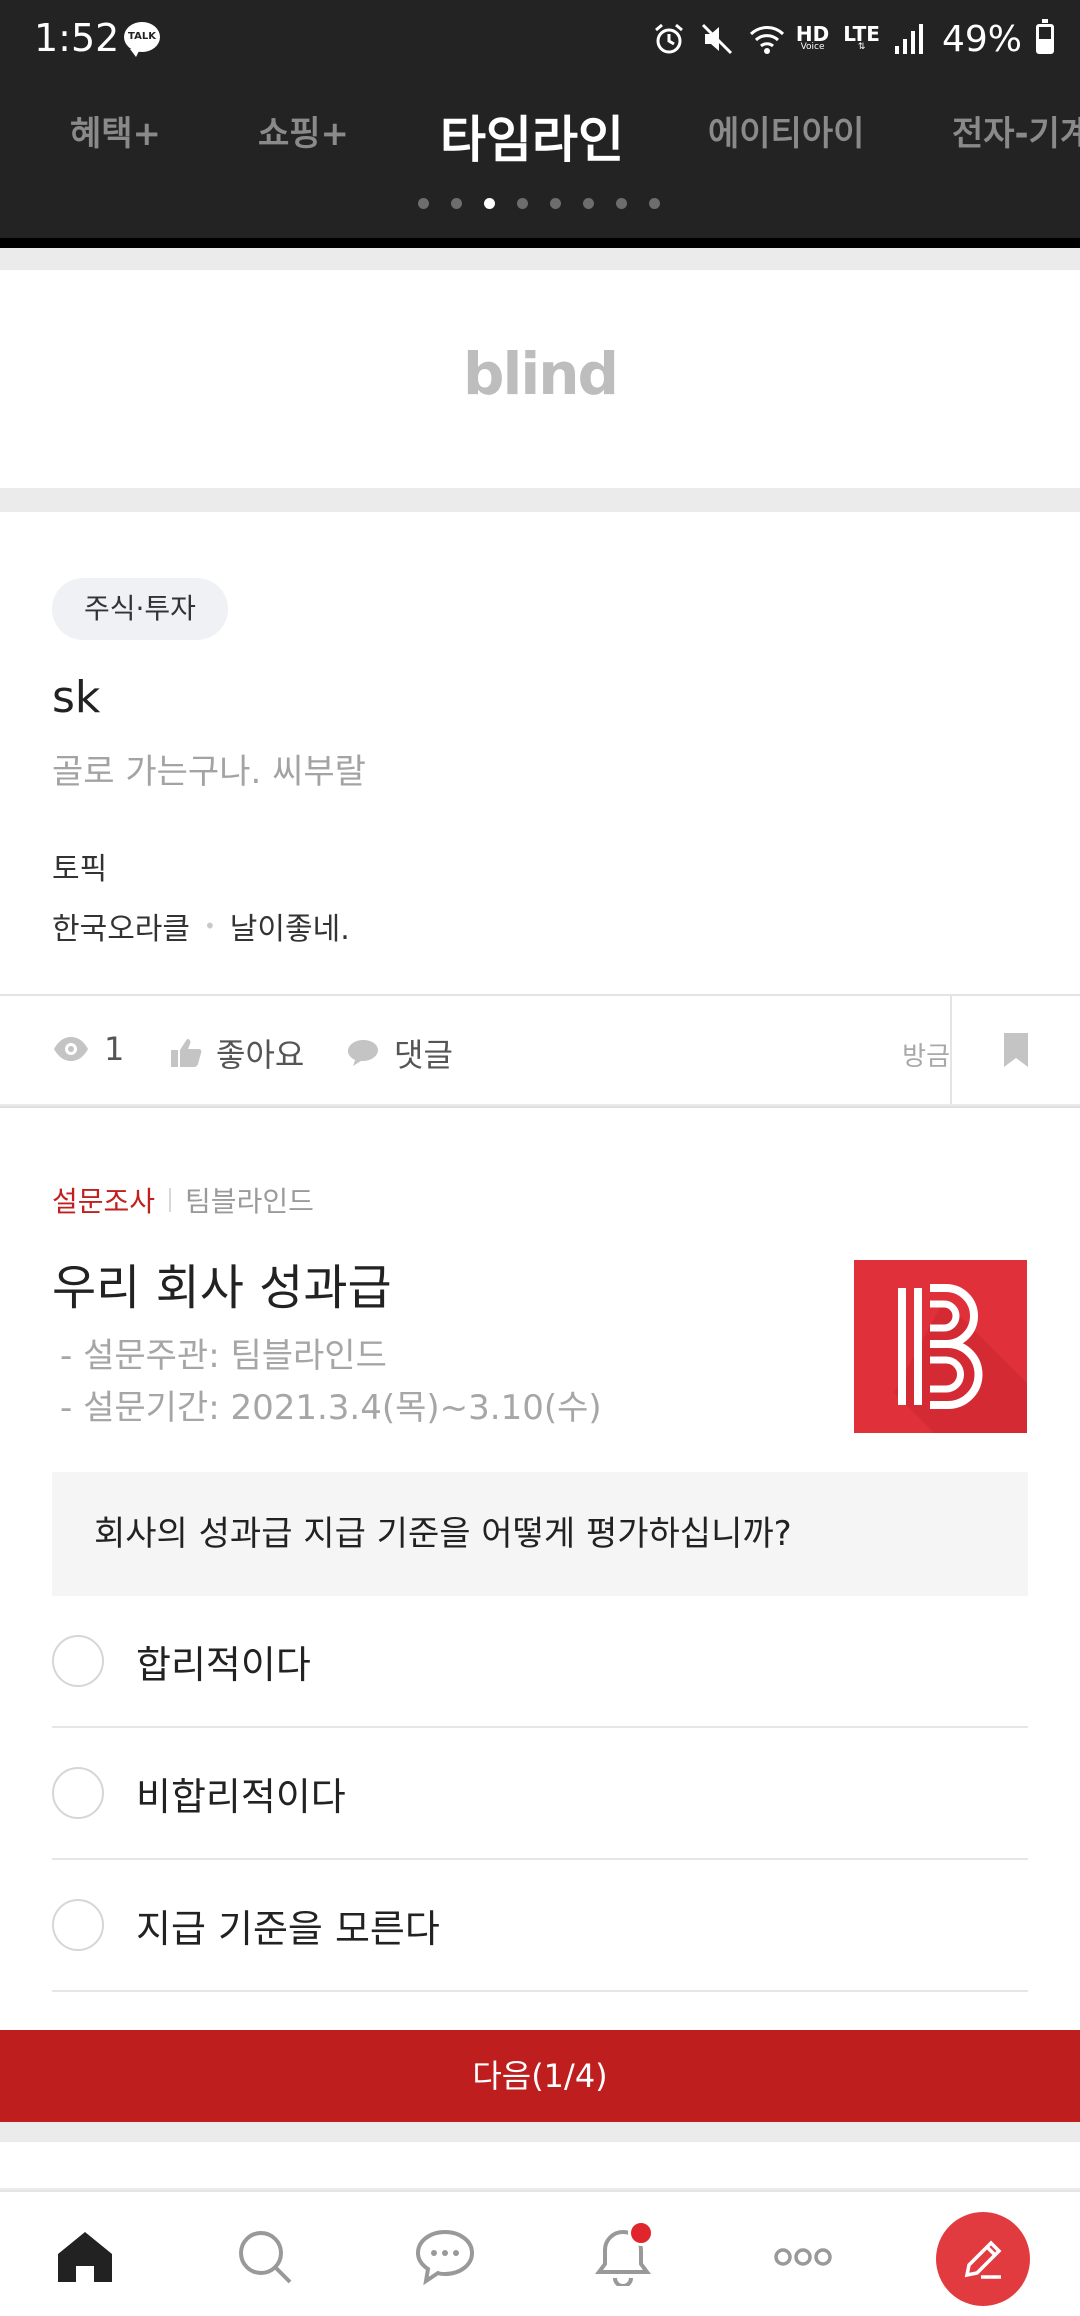 The height and width of the screenshot is (2316, 1080). I want to click on comment-icon, so click(363, 1053).